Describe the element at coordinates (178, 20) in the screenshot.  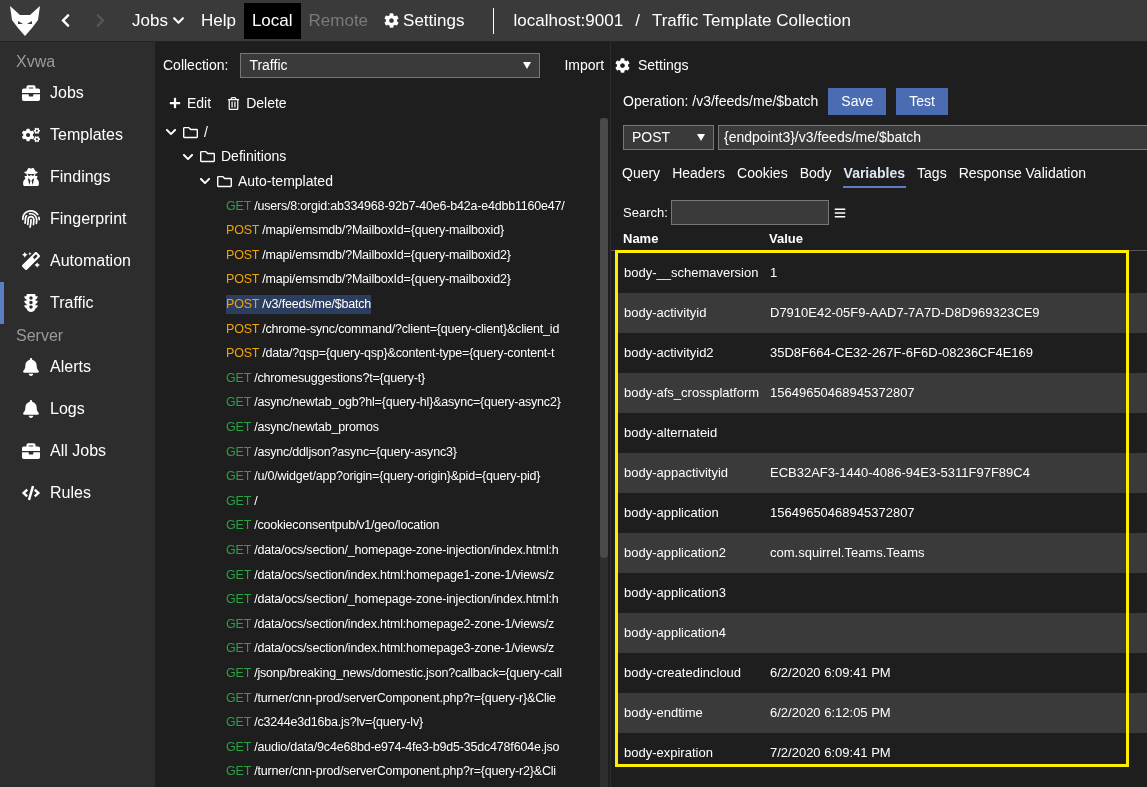
I see `chevron-down-icon` at that location.